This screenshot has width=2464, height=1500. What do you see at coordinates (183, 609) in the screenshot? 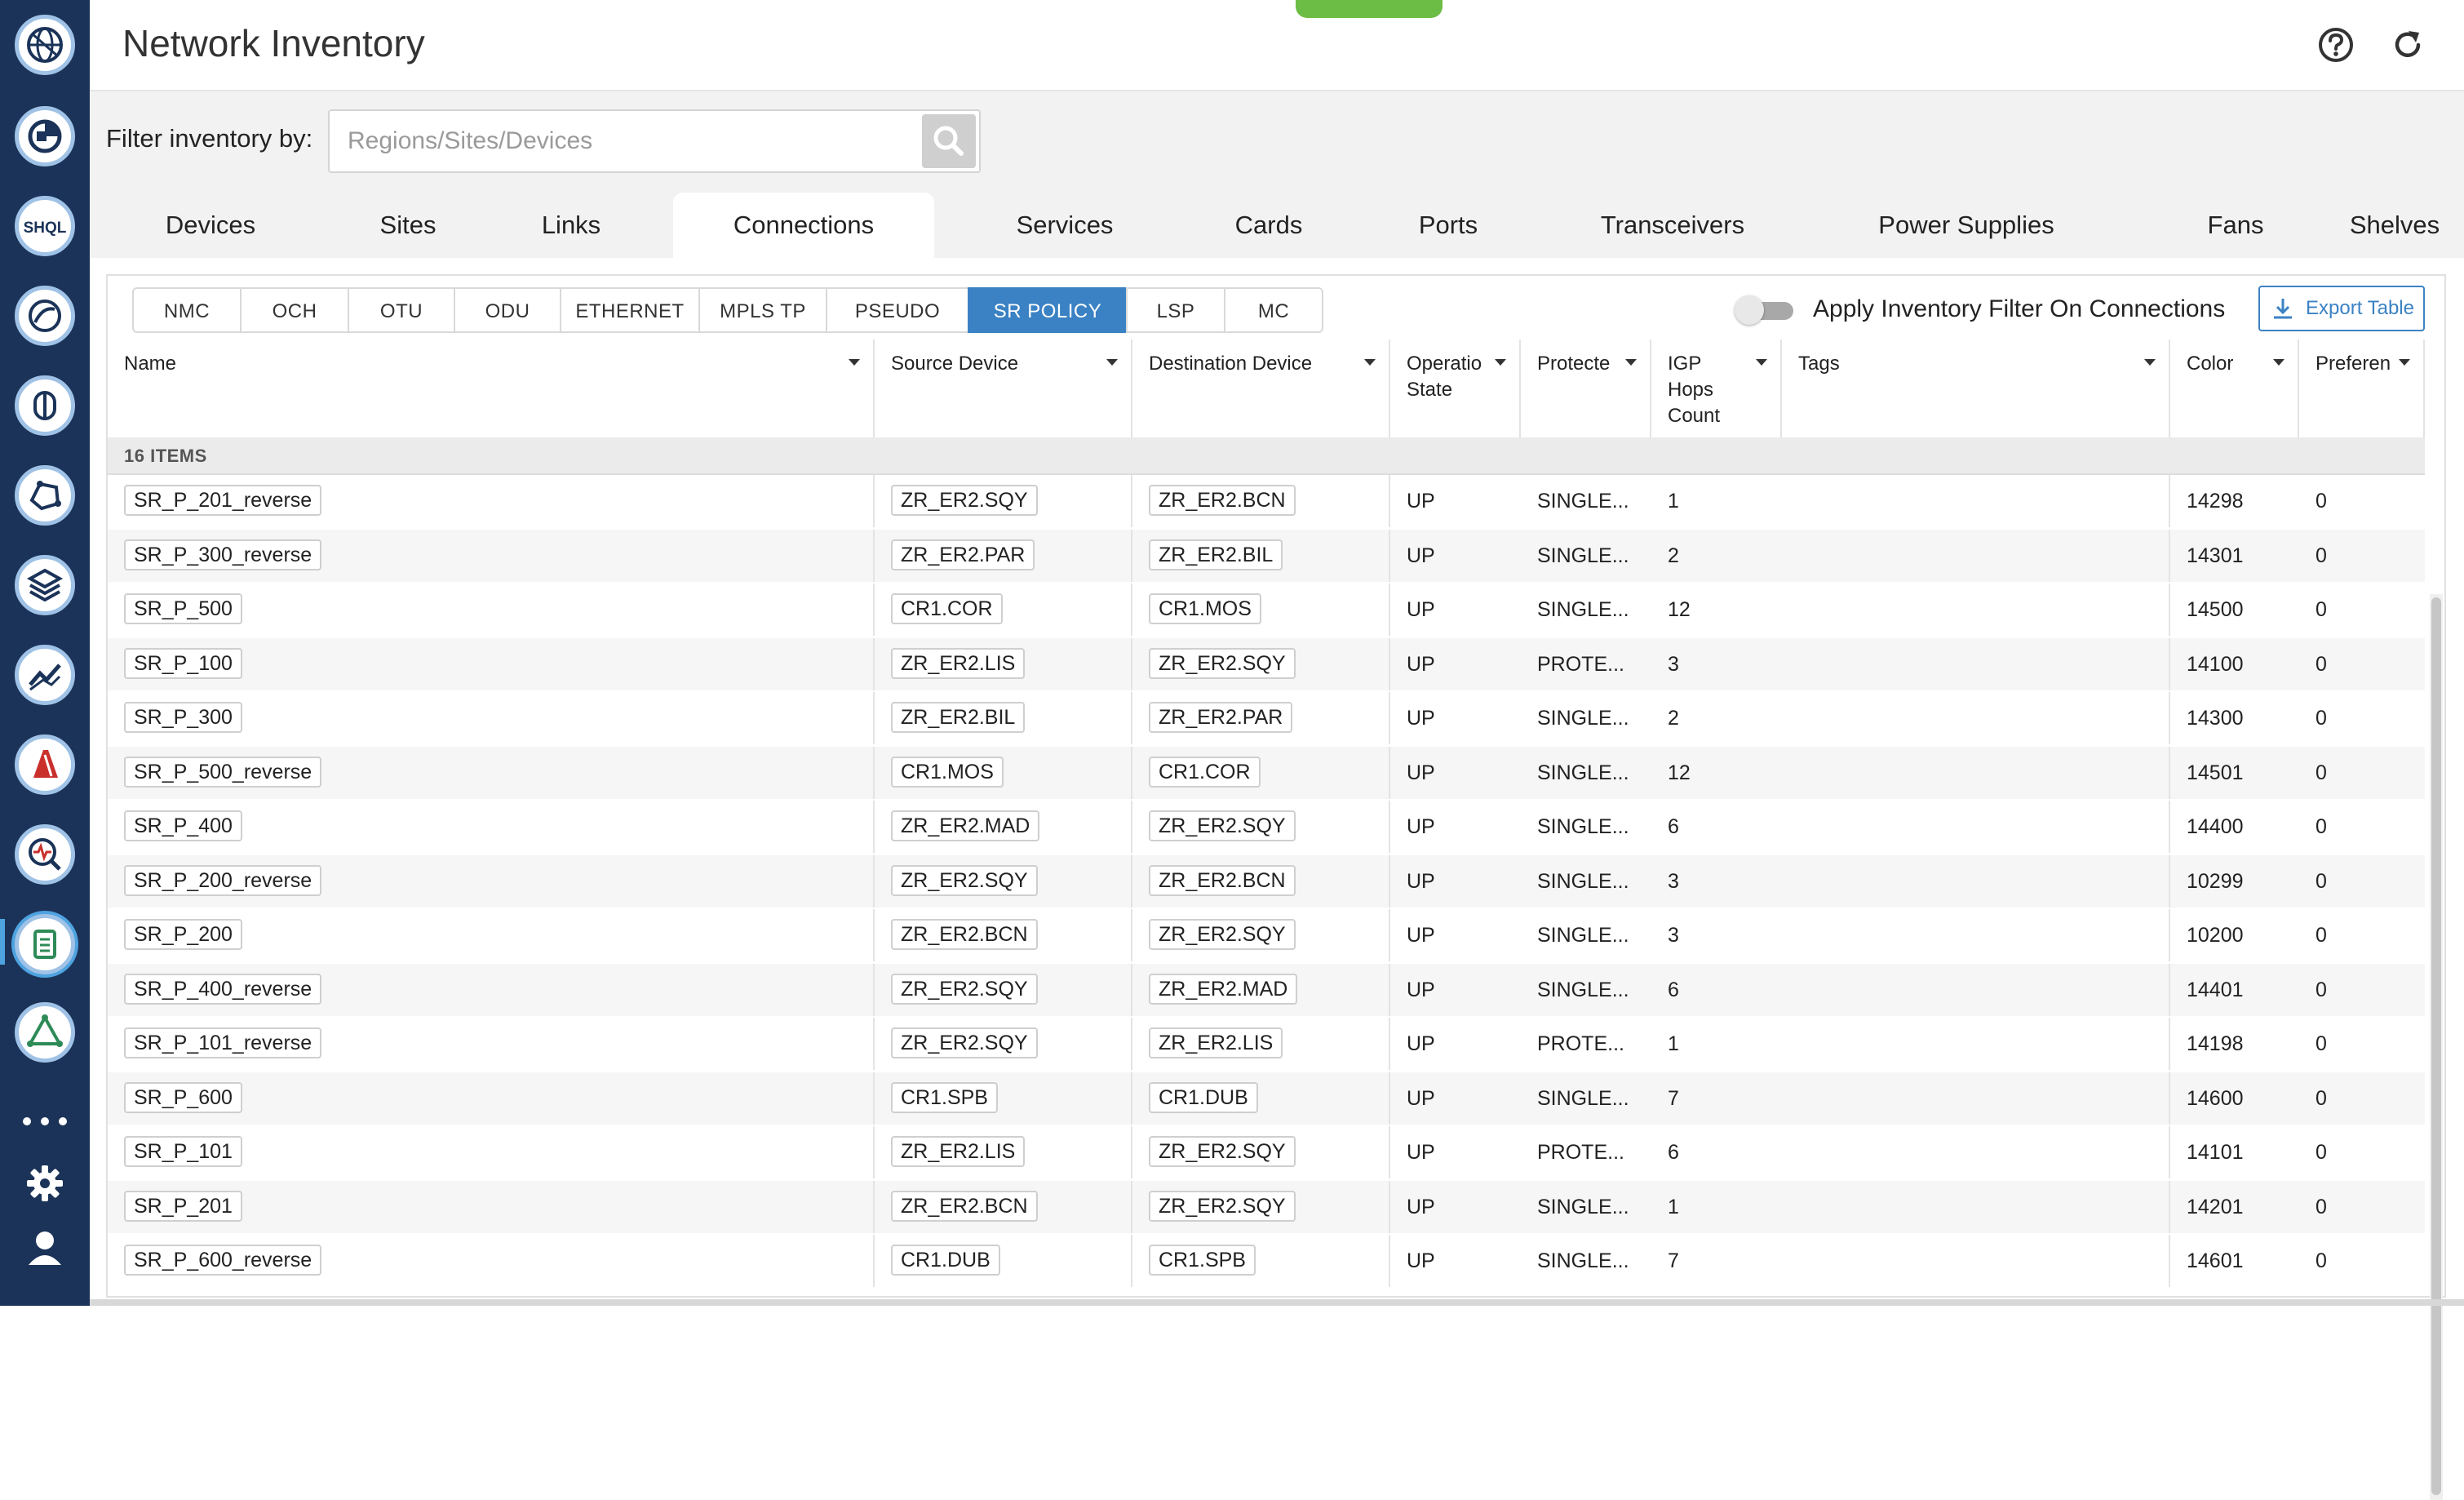
I see `name-chip: SR_P_500` at bounding box center [183, 609].